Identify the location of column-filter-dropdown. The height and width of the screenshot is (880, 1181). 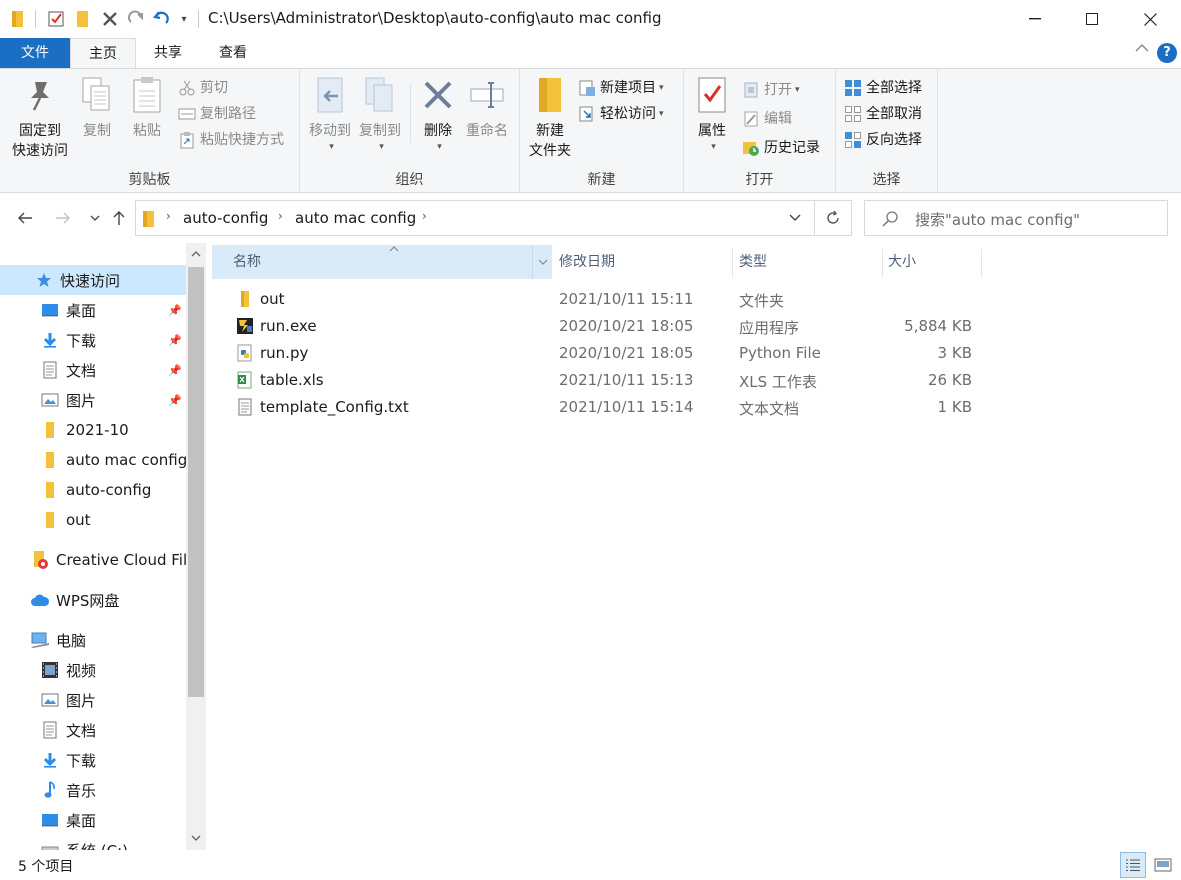
(542, 262).